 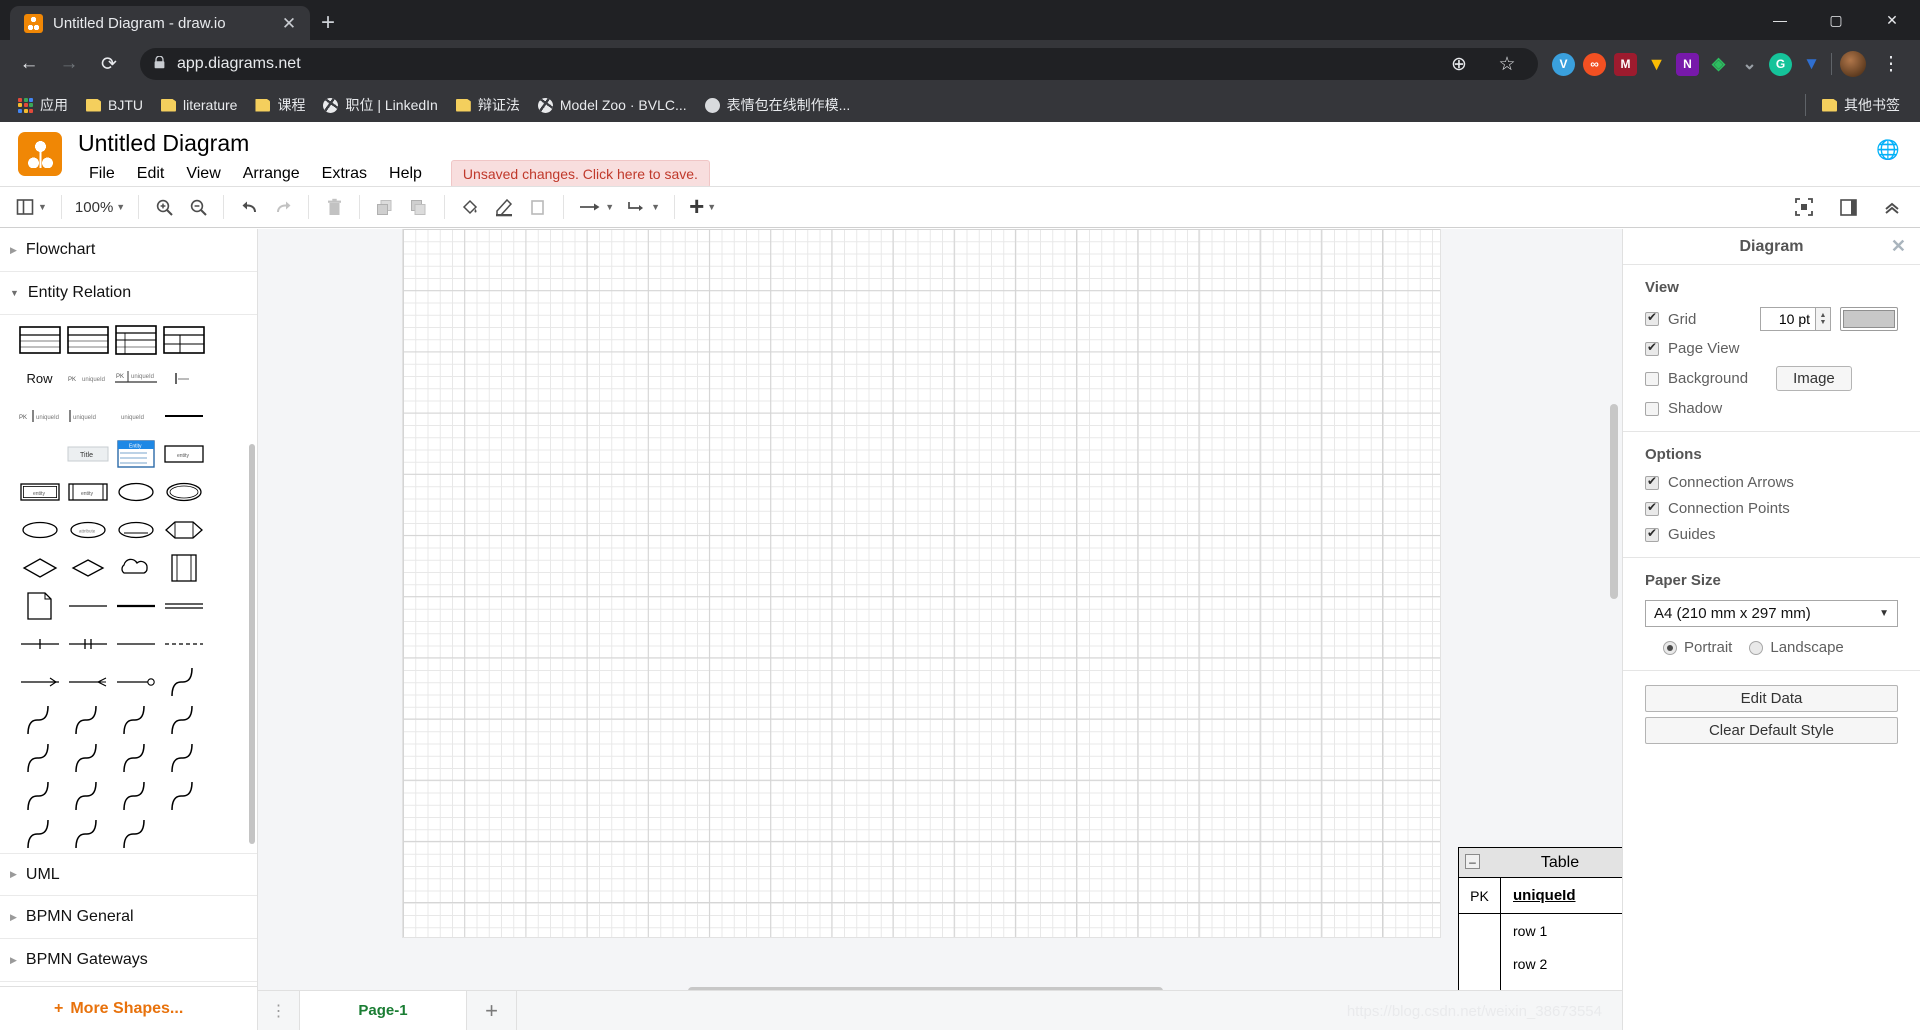 I want to click on shape-entity-blue: Entity, so click(x=135, y=454).